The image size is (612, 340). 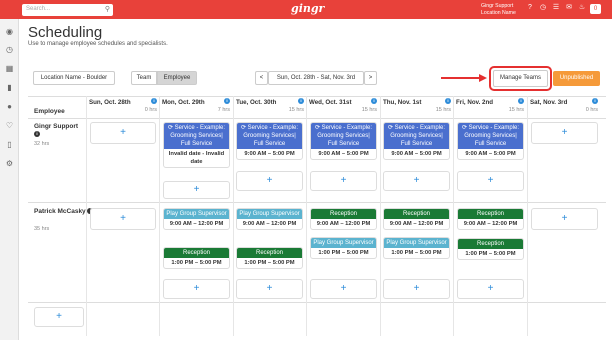 I want to click on location-select: Location Name - Boulder, so click(x=74, y=78).